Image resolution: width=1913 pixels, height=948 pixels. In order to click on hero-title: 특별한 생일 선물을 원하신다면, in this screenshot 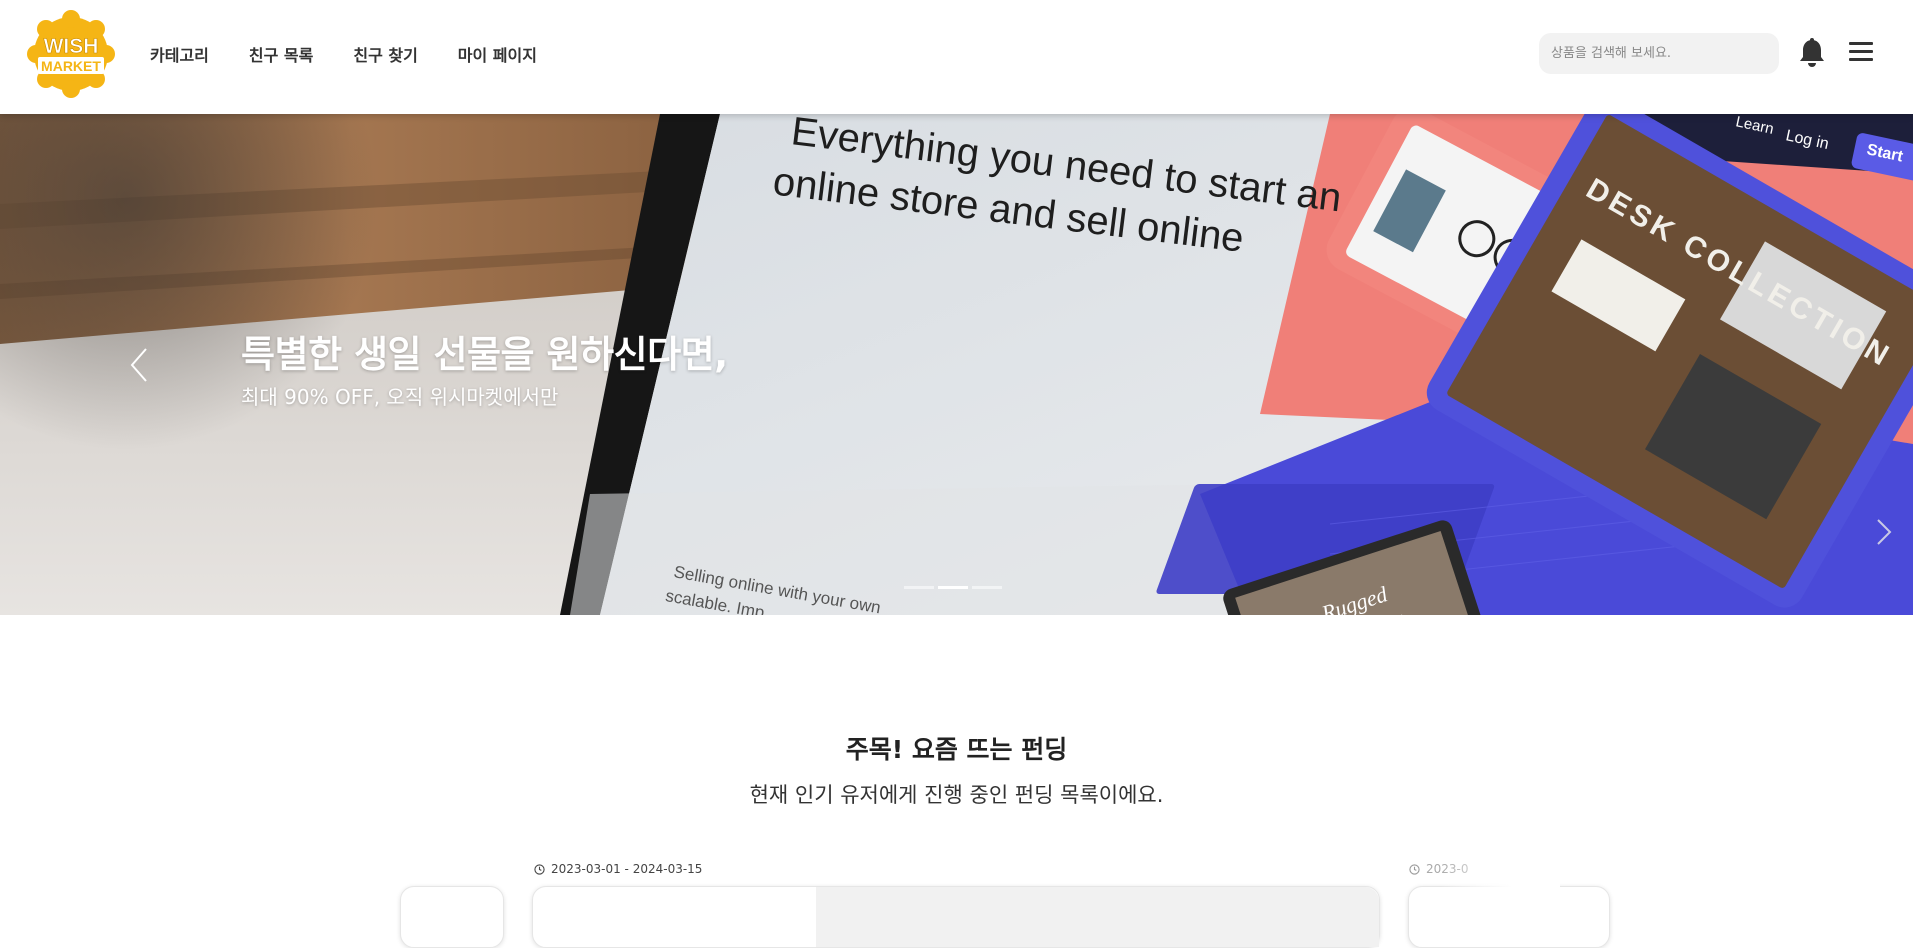, I will do `click(484, 354)`.